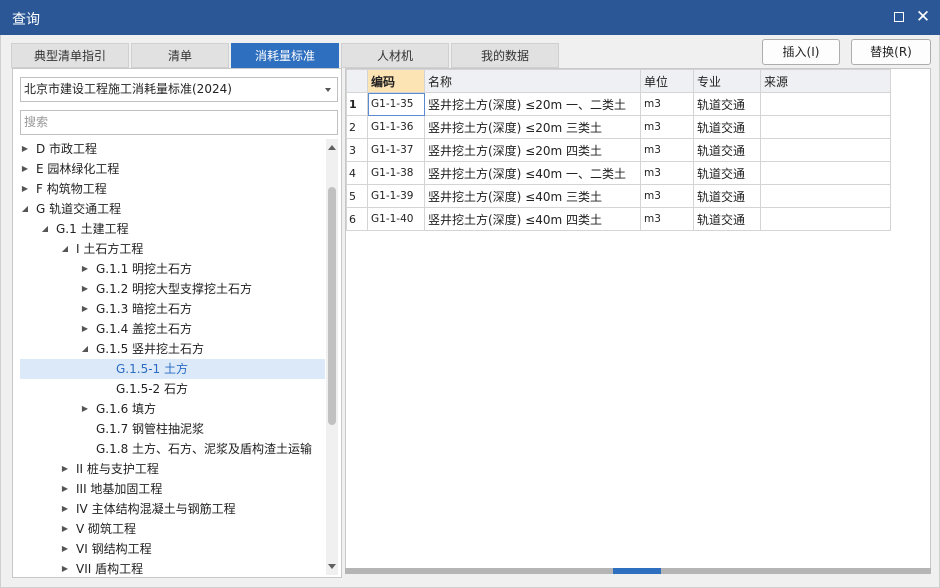 The height and width of the screenshot is (588, 940). I want to click on tree-item: ▶ G.1.1 明挖土石方, so click(172, 269).